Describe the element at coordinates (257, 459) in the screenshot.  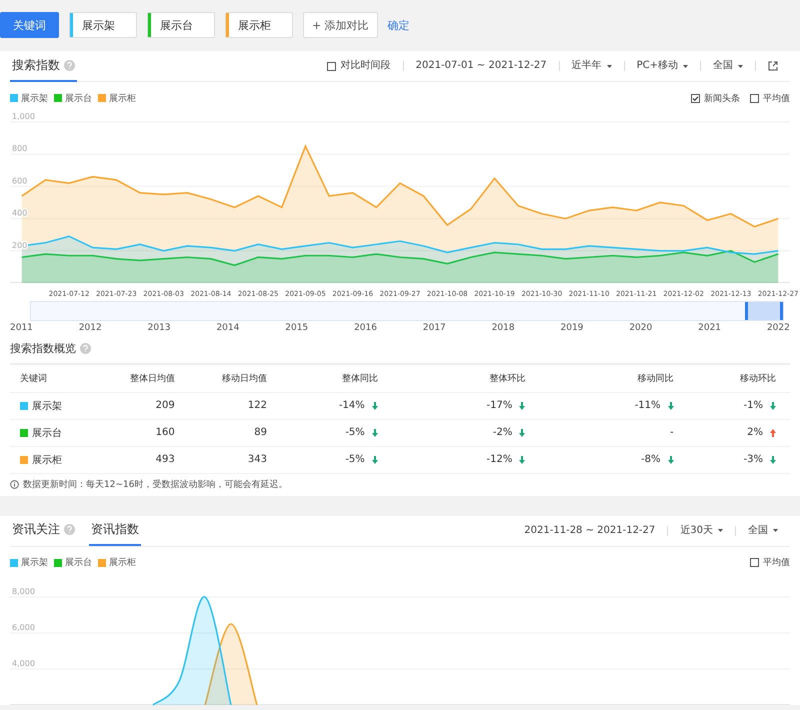
I see `cell-text: 343` at that location.